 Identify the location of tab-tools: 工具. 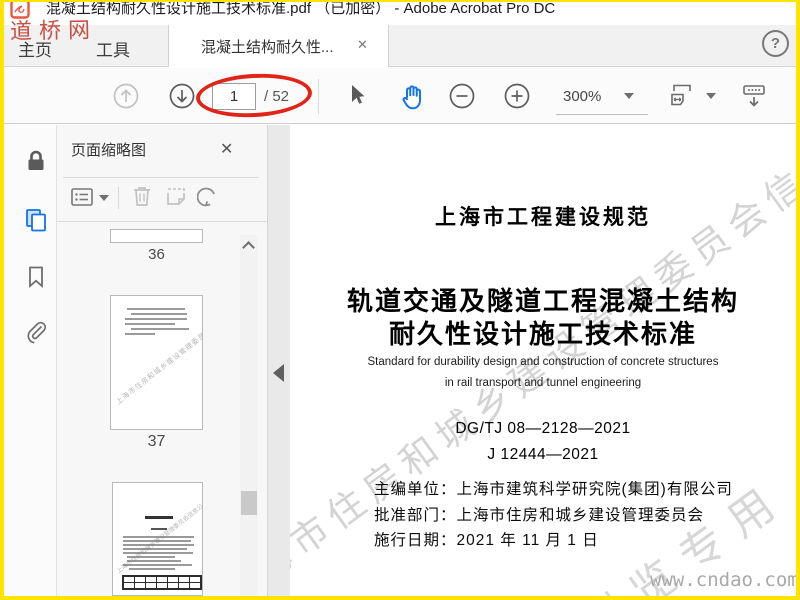
(113, 48).